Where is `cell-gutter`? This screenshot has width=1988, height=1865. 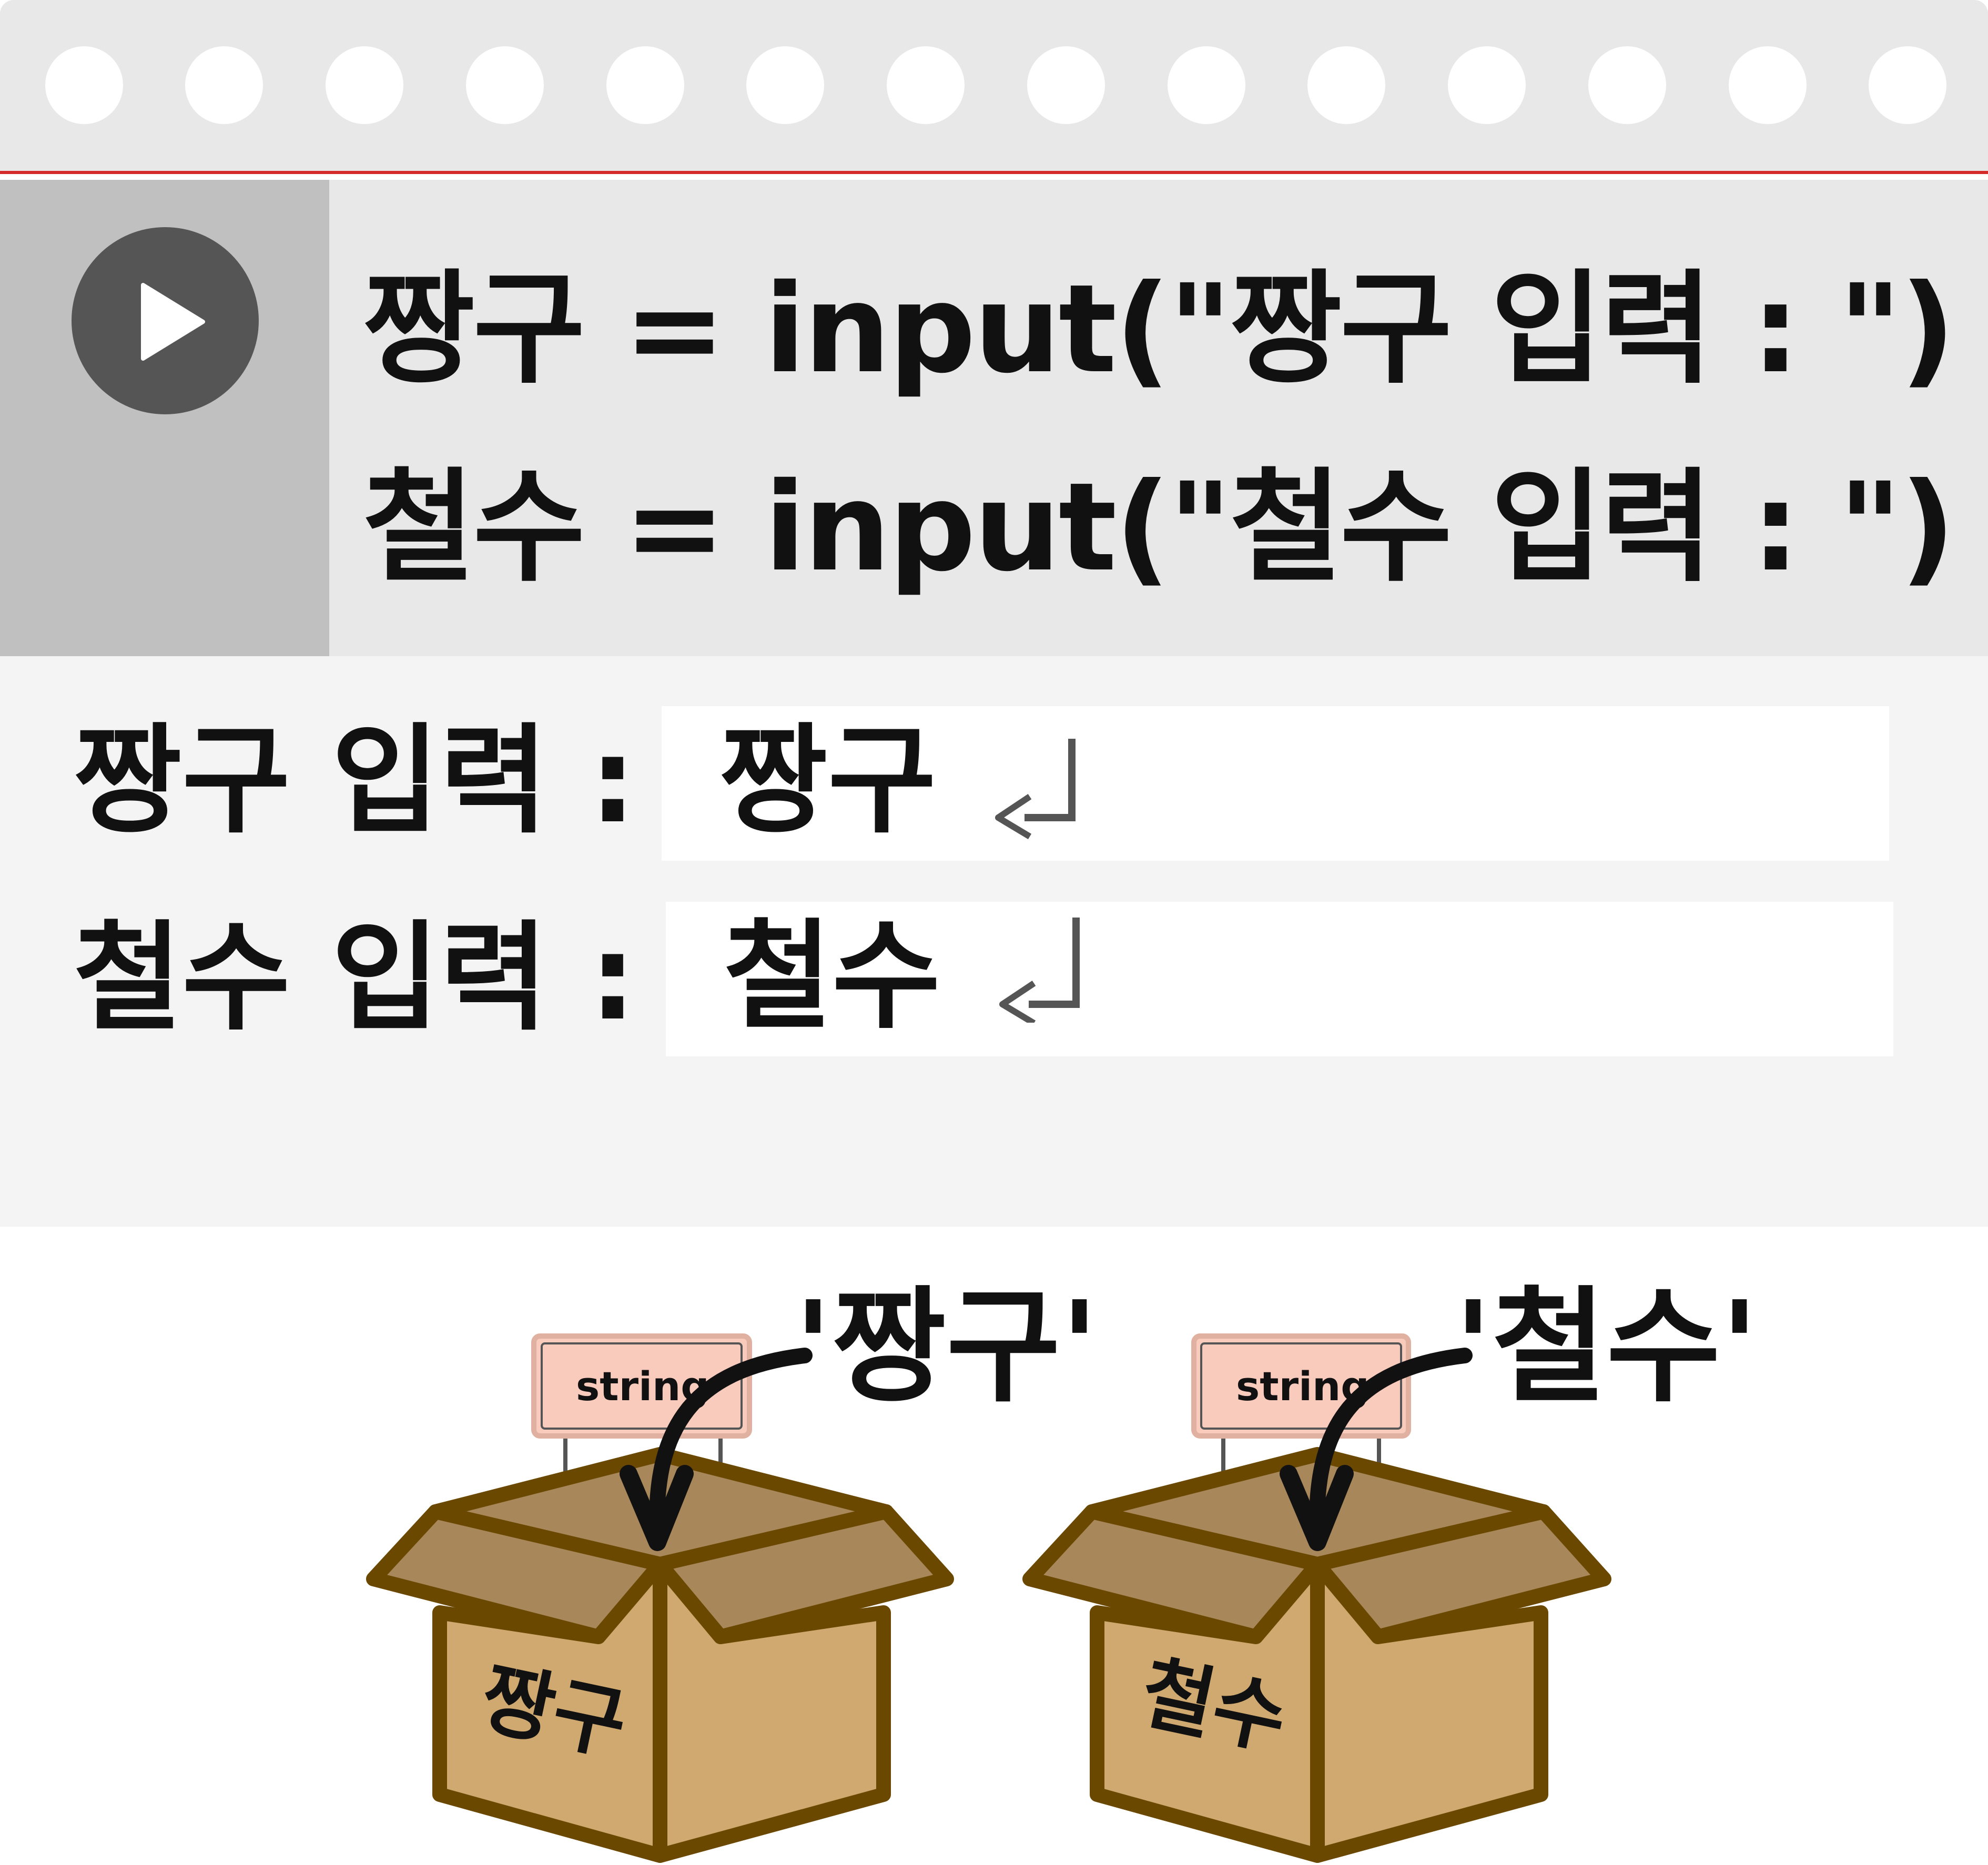
cell-gutter is located at coordinates (164, 418).